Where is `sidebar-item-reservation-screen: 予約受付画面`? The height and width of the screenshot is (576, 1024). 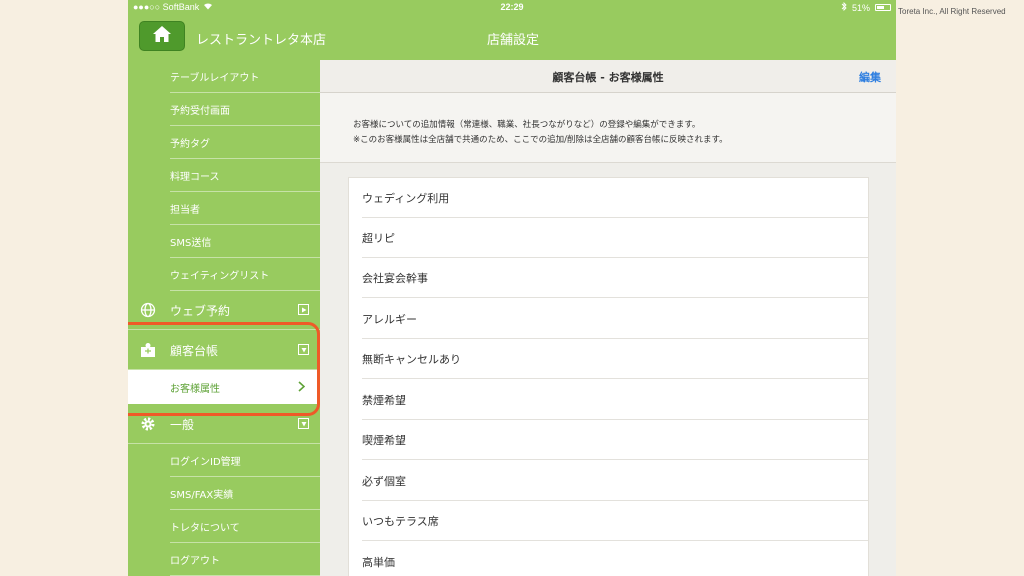 sidebar-item-reservation-screen: 予約受付画面 is located at coordinates (224, 109).